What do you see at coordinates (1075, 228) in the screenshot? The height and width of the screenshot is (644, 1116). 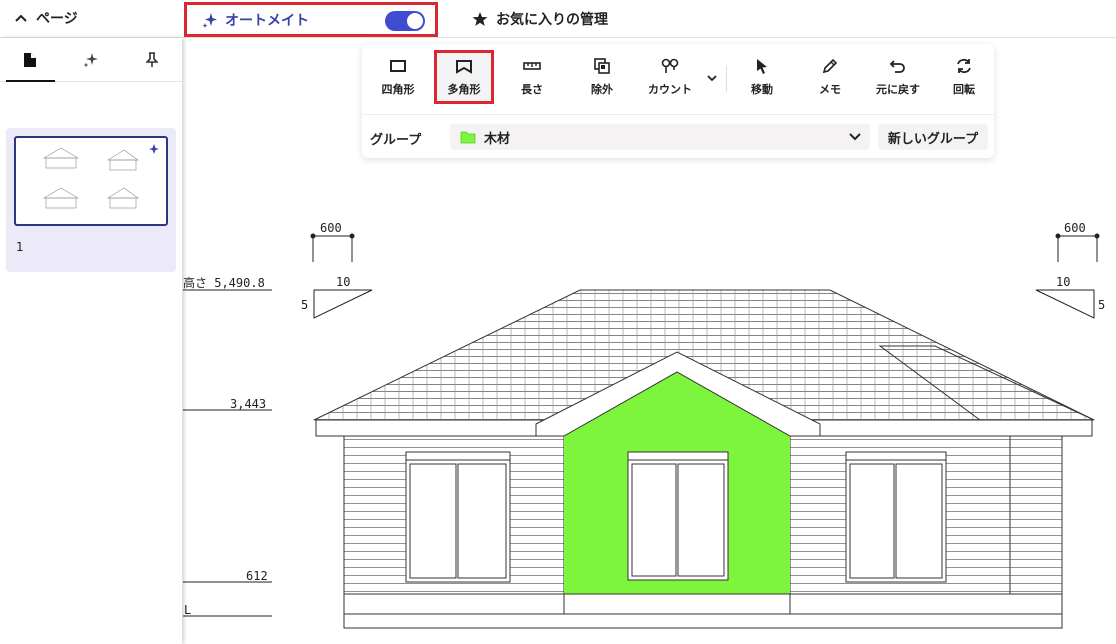 I see `dim-right-top: 600` at bounding box center [1075, 228].